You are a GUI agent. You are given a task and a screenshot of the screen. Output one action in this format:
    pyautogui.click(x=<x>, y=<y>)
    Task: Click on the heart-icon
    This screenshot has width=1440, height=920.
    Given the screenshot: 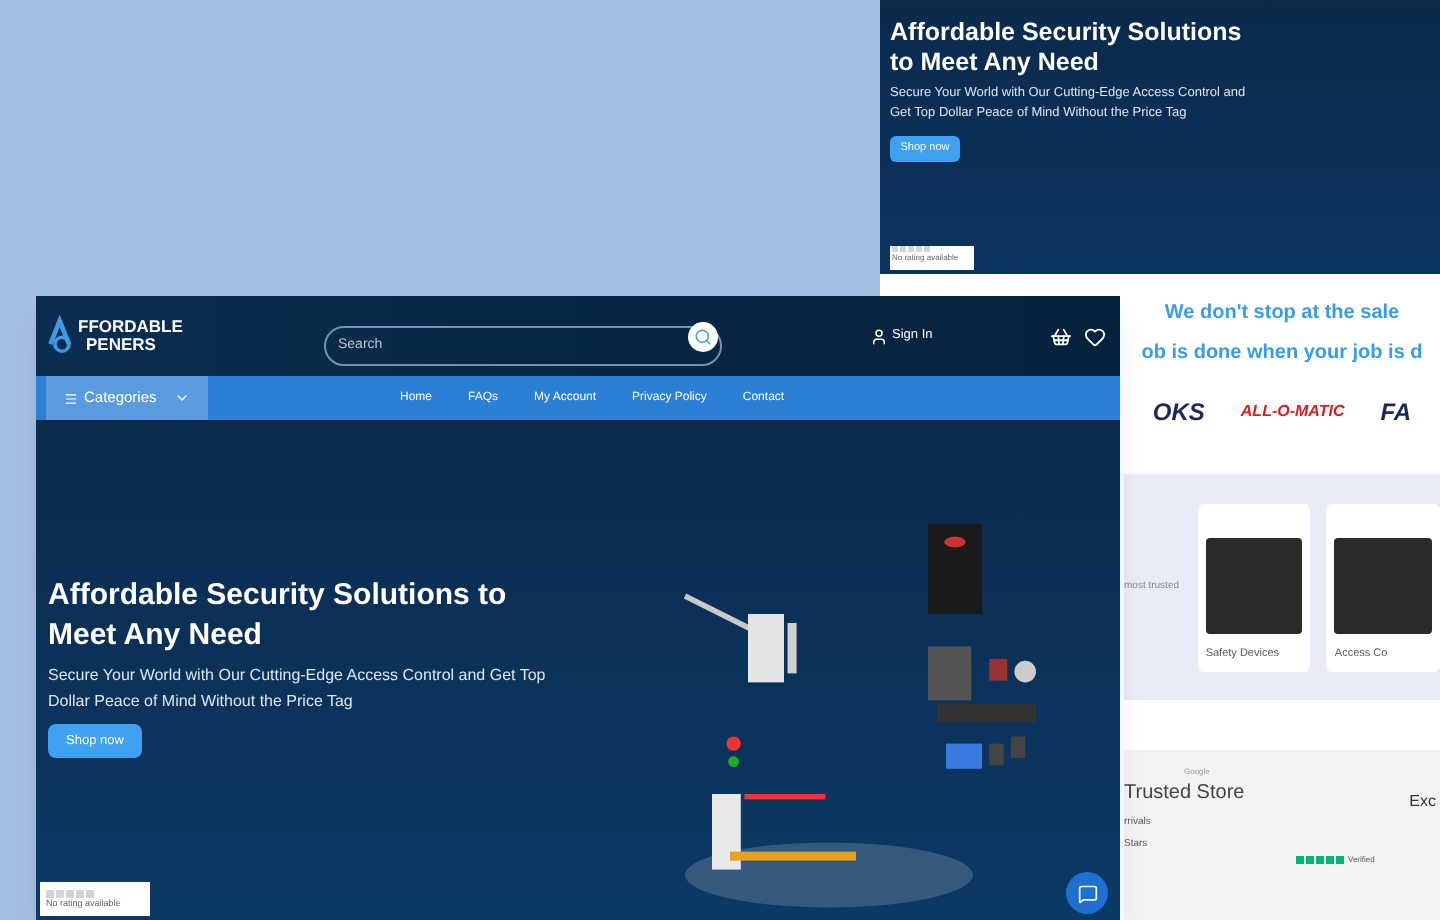 What is the action you would take?
    pyautogui.click(x=1095, y=336)
    